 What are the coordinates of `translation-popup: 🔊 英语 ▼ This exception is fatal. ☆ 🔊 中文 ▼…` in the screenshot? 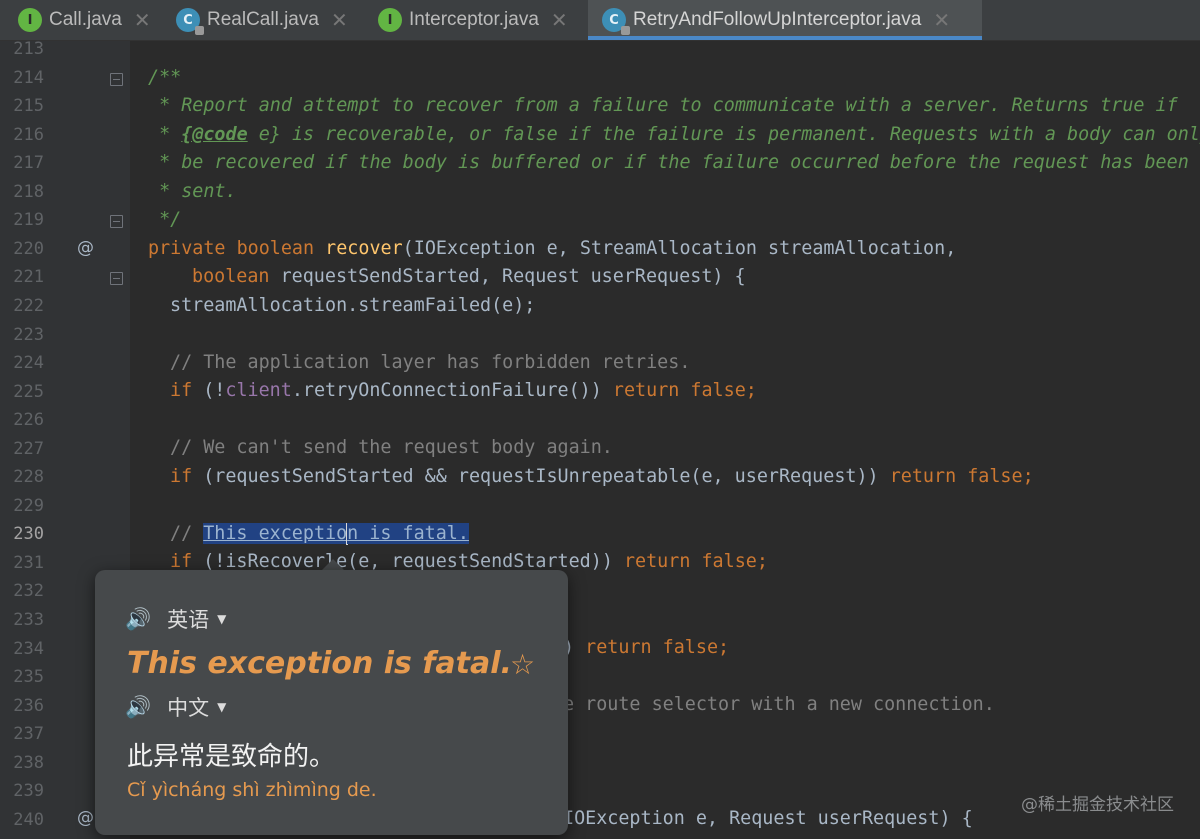 It's located at (331, 702).